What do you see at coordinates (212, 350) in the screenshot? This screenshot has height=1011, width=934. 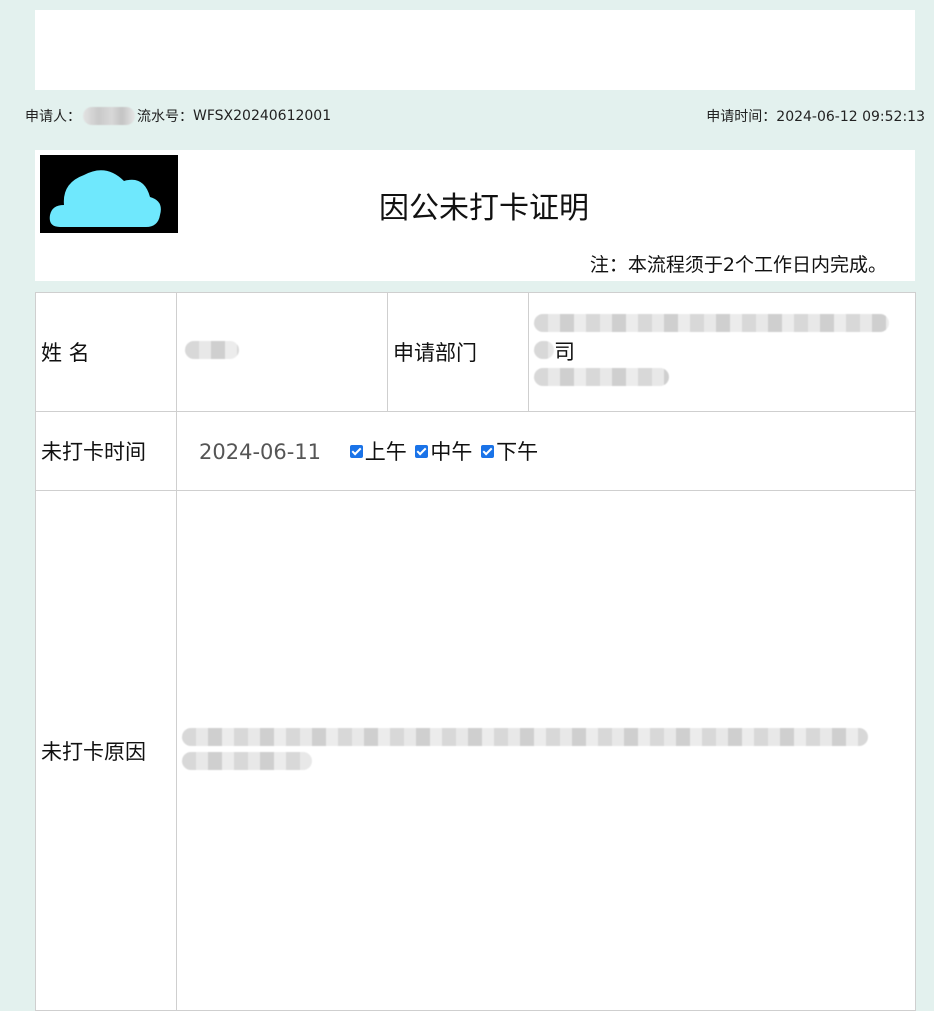 I see `name-value-redacted` at bounding box center [212, 350].